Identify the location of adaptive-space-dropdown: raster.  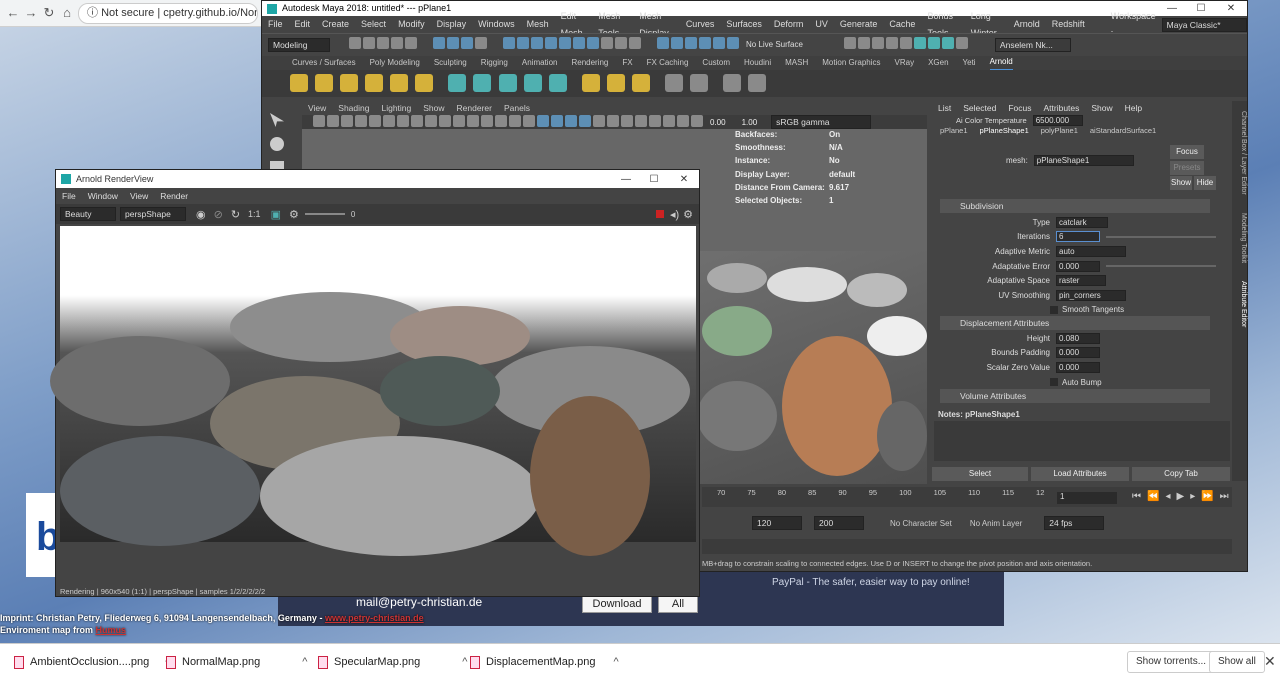
(1081, 281).